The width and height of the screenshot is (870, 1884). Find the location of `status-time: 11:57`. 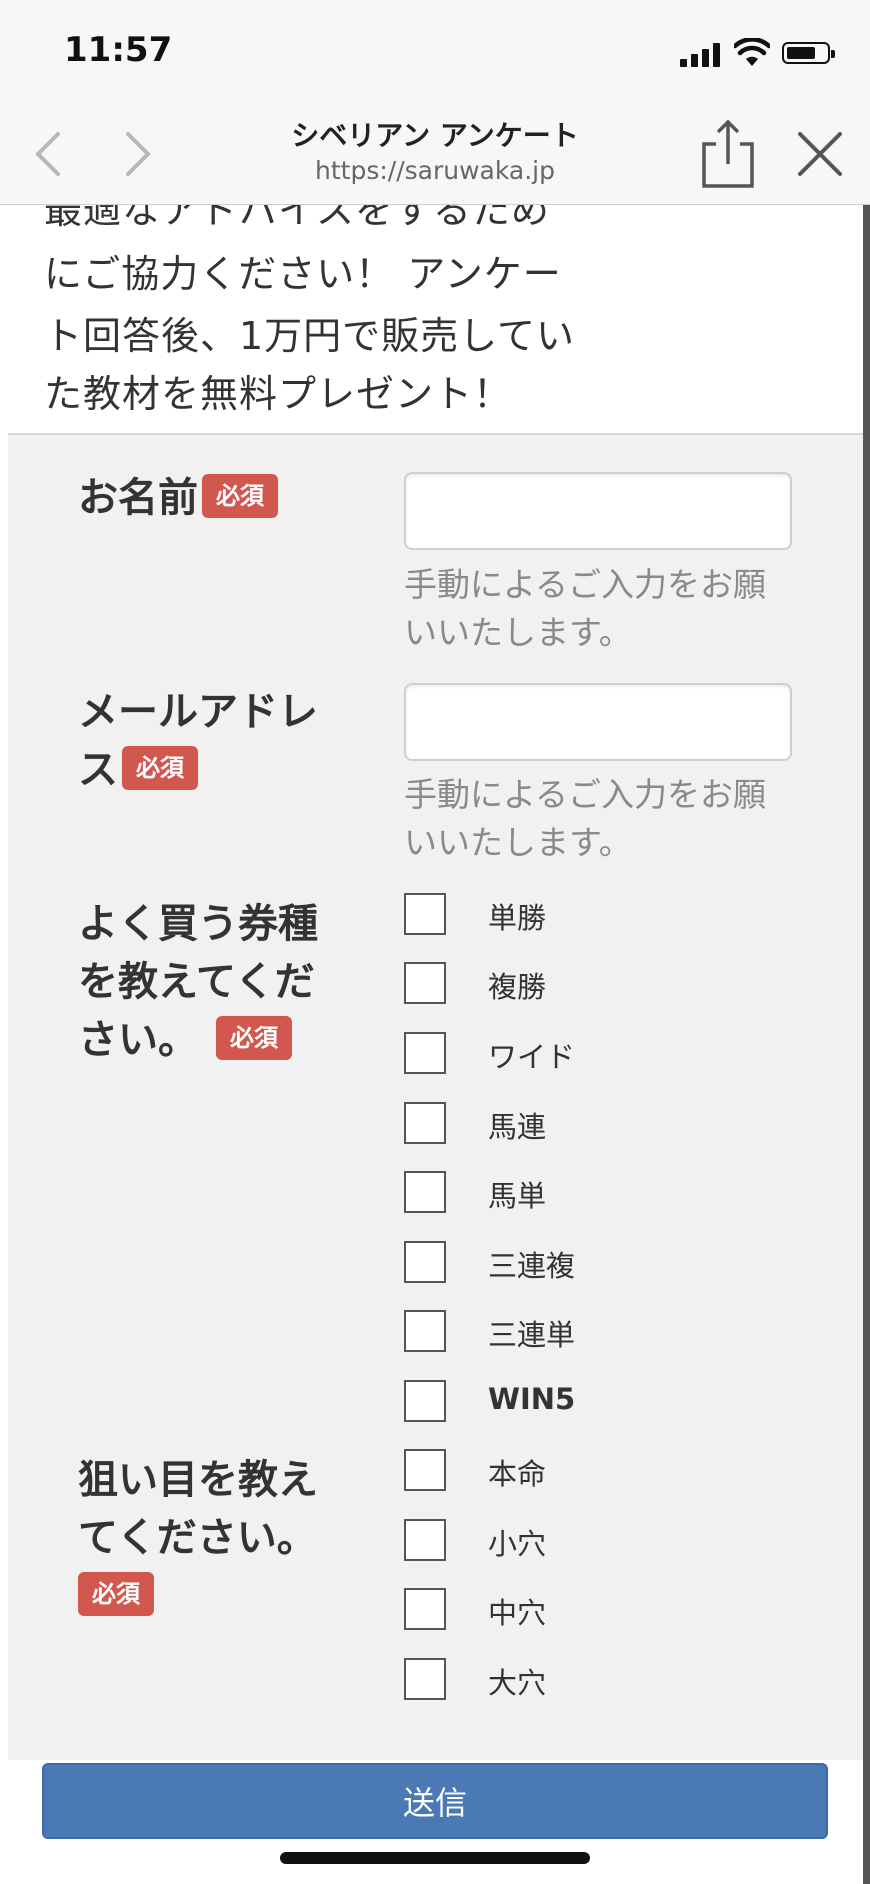

status-time: 11:57 is located at coordinates (118, 50).